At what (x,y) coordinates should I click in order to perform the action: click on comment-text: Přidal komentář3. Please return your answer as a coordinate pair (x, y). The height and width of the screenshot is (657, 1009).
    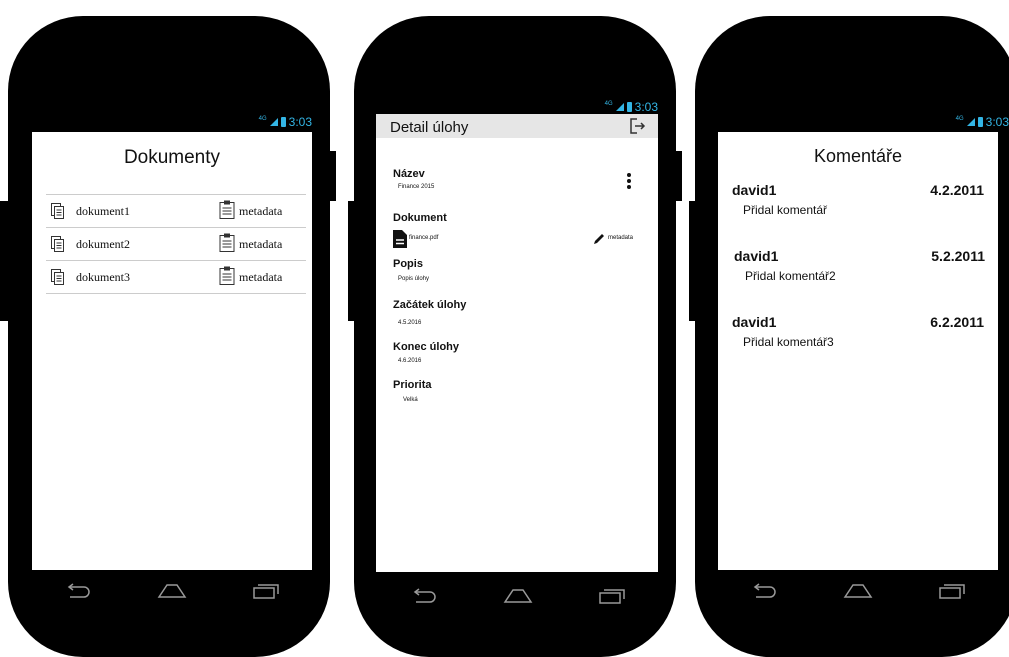
    Looking at the image, I should click on (788, 342).